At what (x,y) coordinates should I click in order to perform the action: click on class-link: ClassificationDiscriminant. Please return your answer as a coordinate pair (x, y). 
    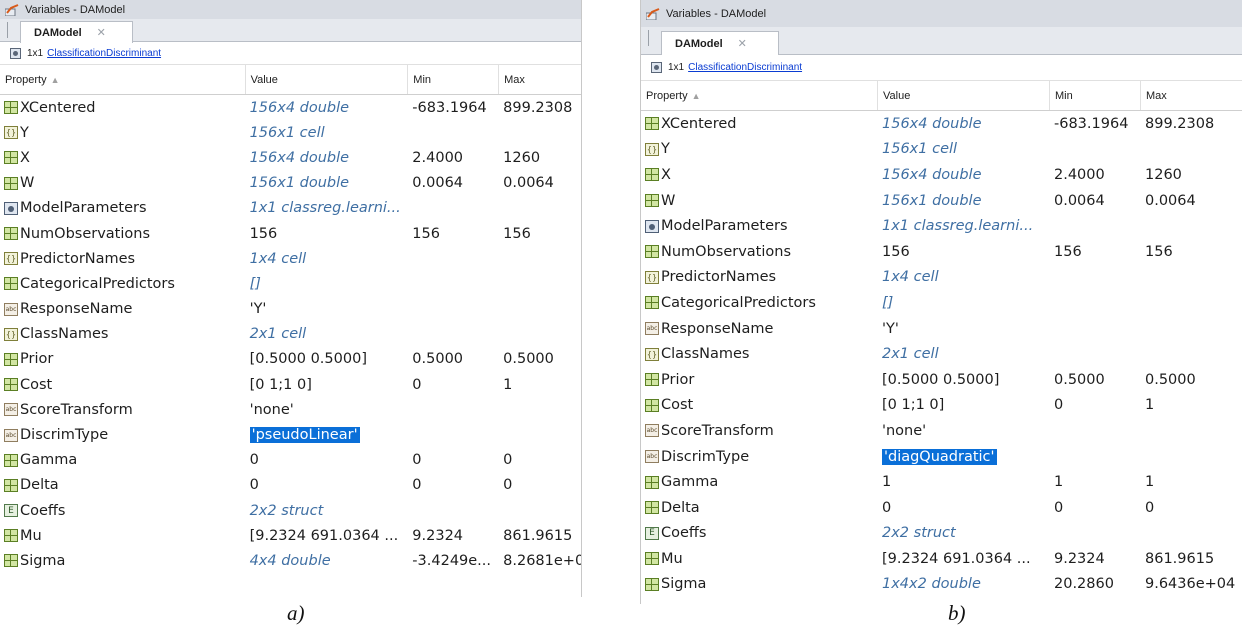
    Looking at the image, I should click on (745, 67).